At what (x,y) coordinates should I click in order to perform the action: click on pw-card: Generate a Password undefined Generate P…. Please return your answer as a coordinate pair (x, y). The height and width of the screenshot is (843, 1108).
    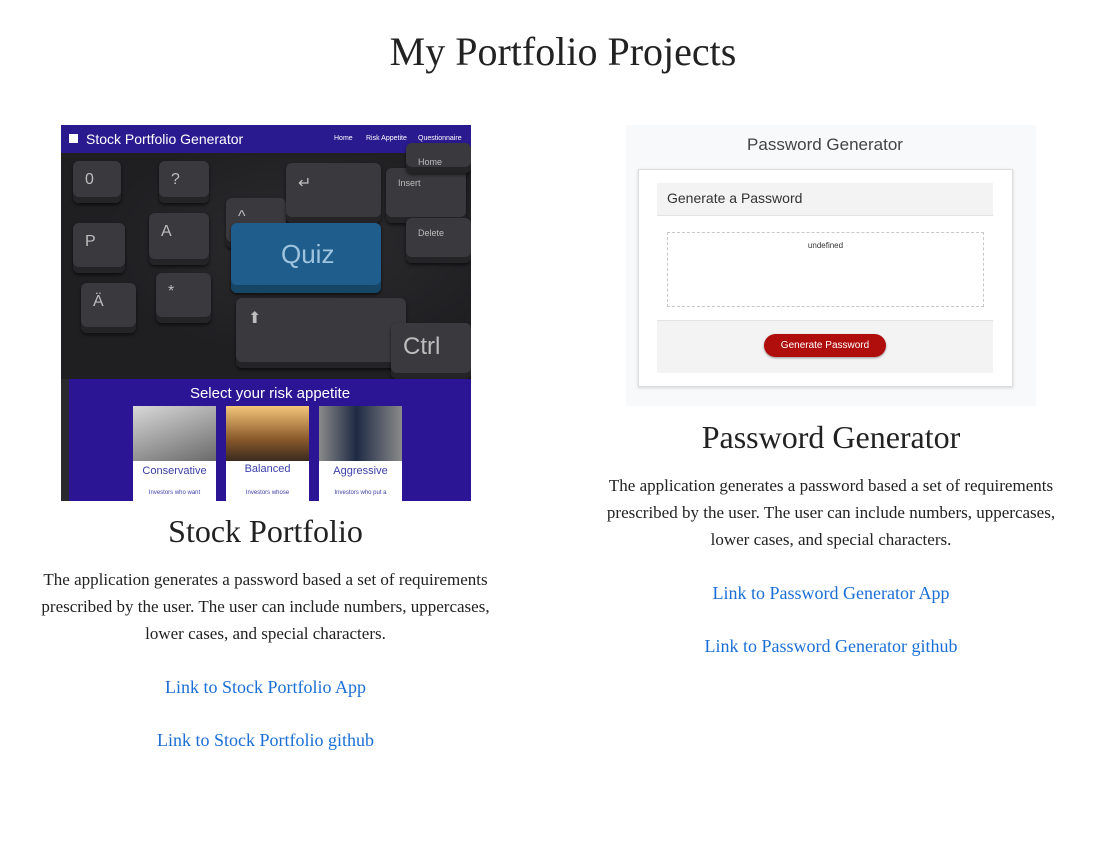
    Looking at the image, I should click on (825, 278).